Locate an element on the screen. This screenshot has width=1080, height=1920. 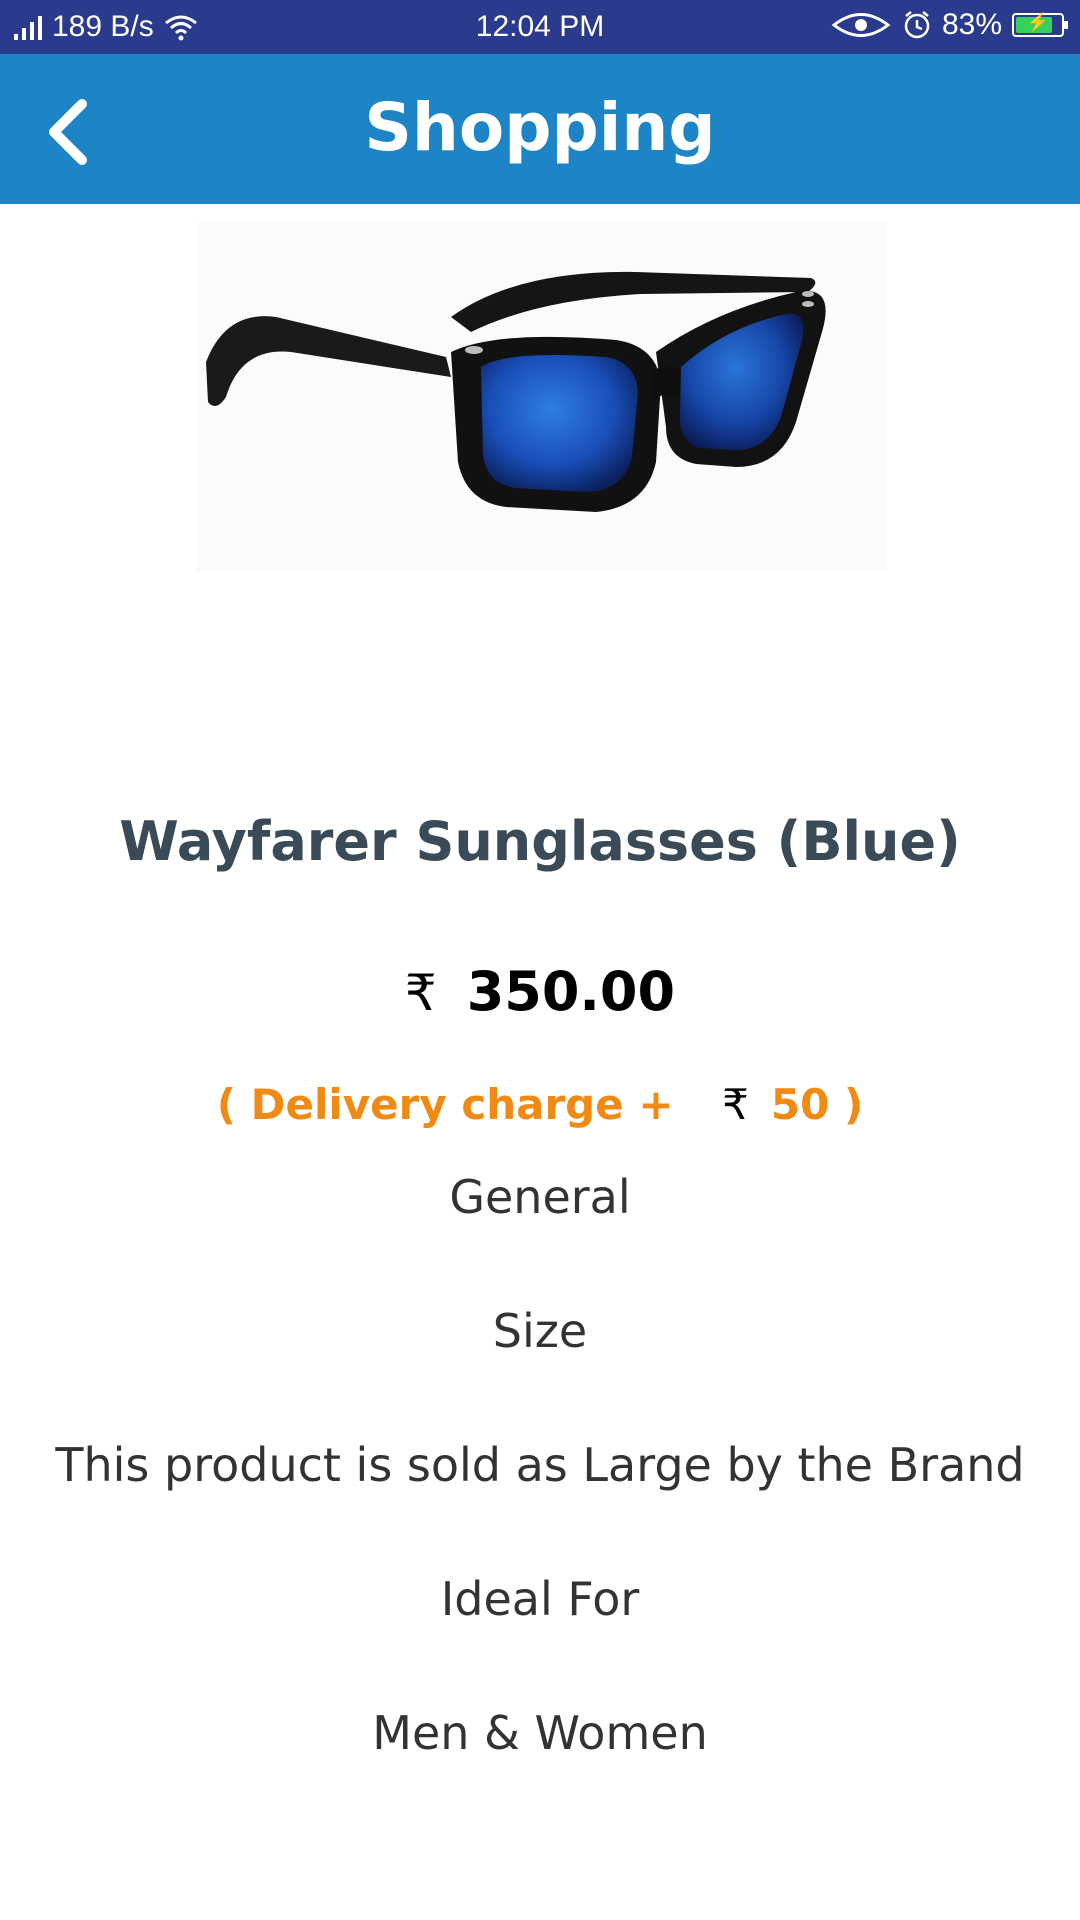
price-row: ₹350.00 is located at coordinates (540, 991).